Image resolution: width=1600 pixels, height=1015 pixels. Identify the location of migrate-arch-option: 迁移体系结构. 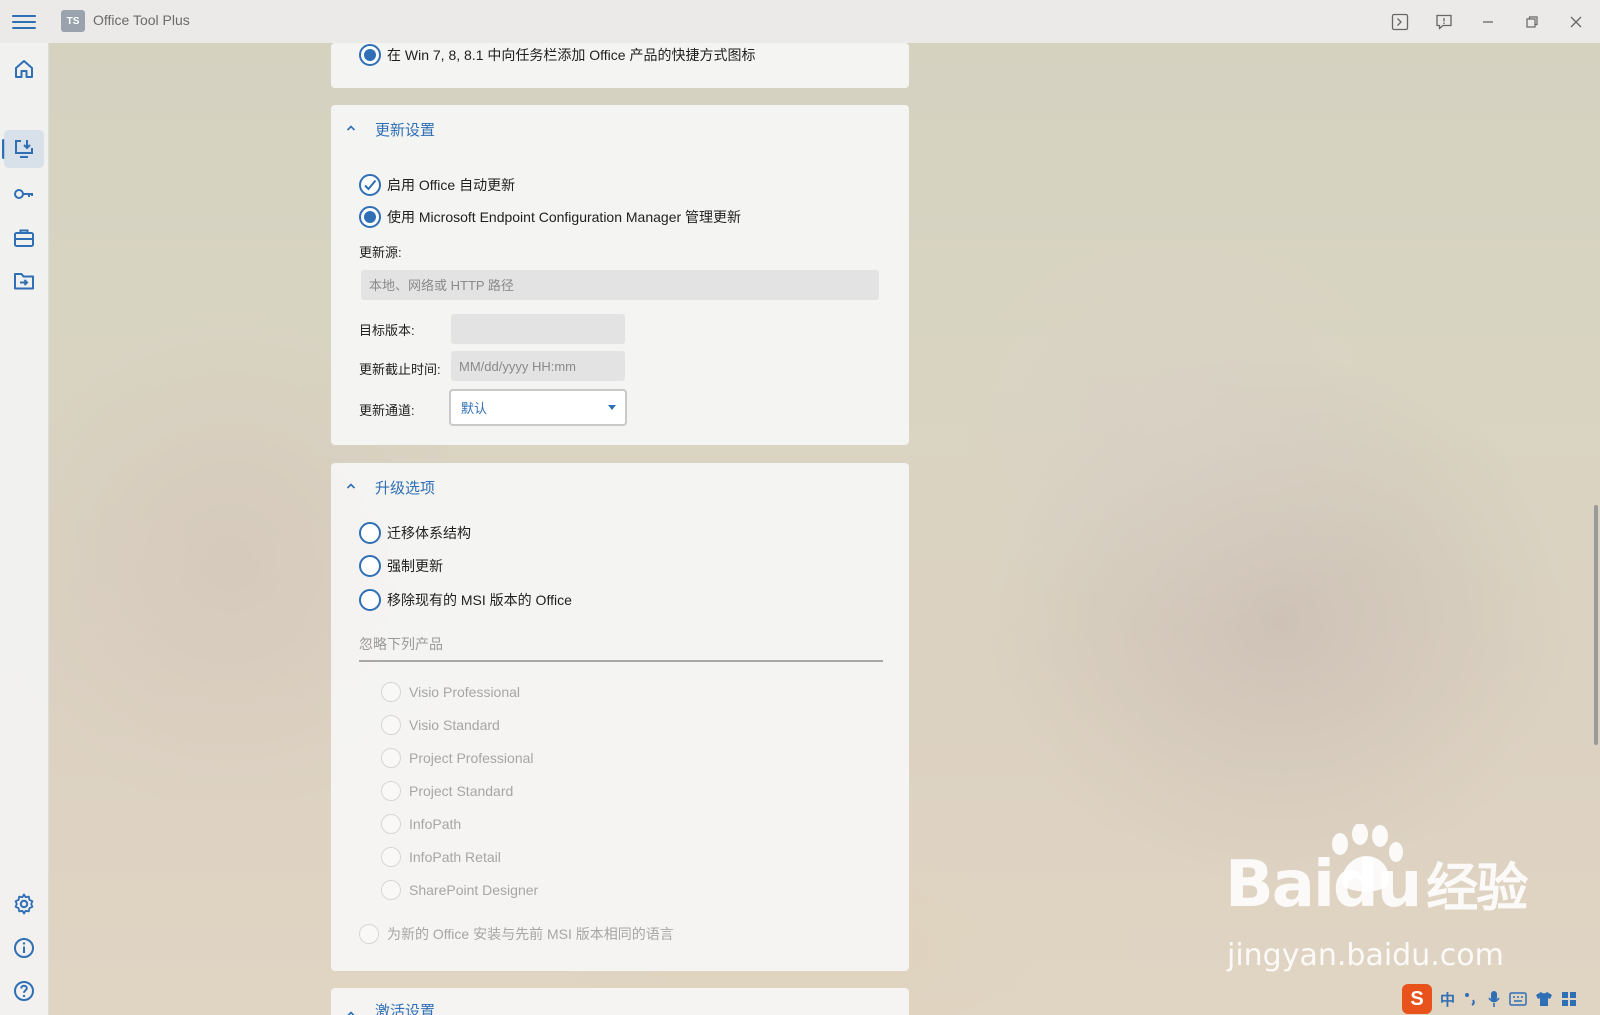
(415, 533).